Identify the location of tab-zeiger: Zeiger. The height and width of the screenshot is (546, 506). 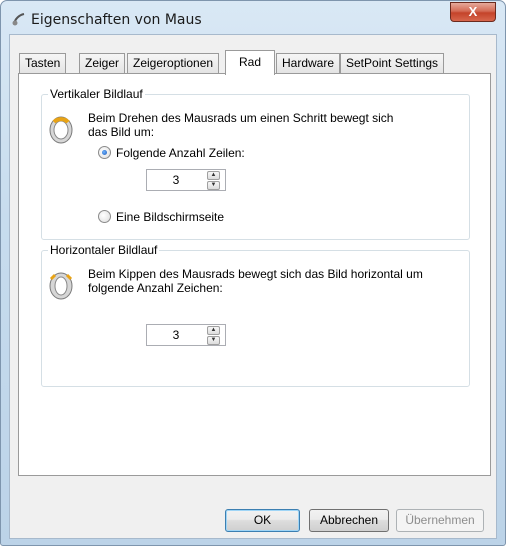
(102, 63).